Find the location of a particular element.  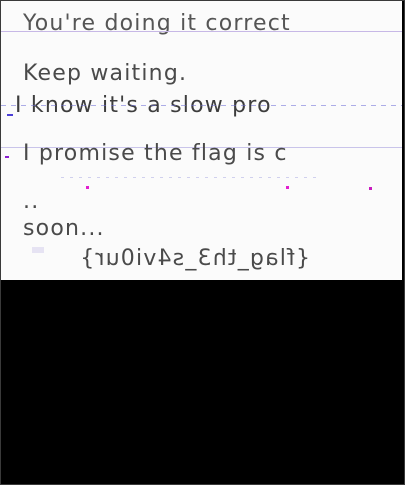

message-line-2: Keep waiting. is located at coordinates (105, 73).